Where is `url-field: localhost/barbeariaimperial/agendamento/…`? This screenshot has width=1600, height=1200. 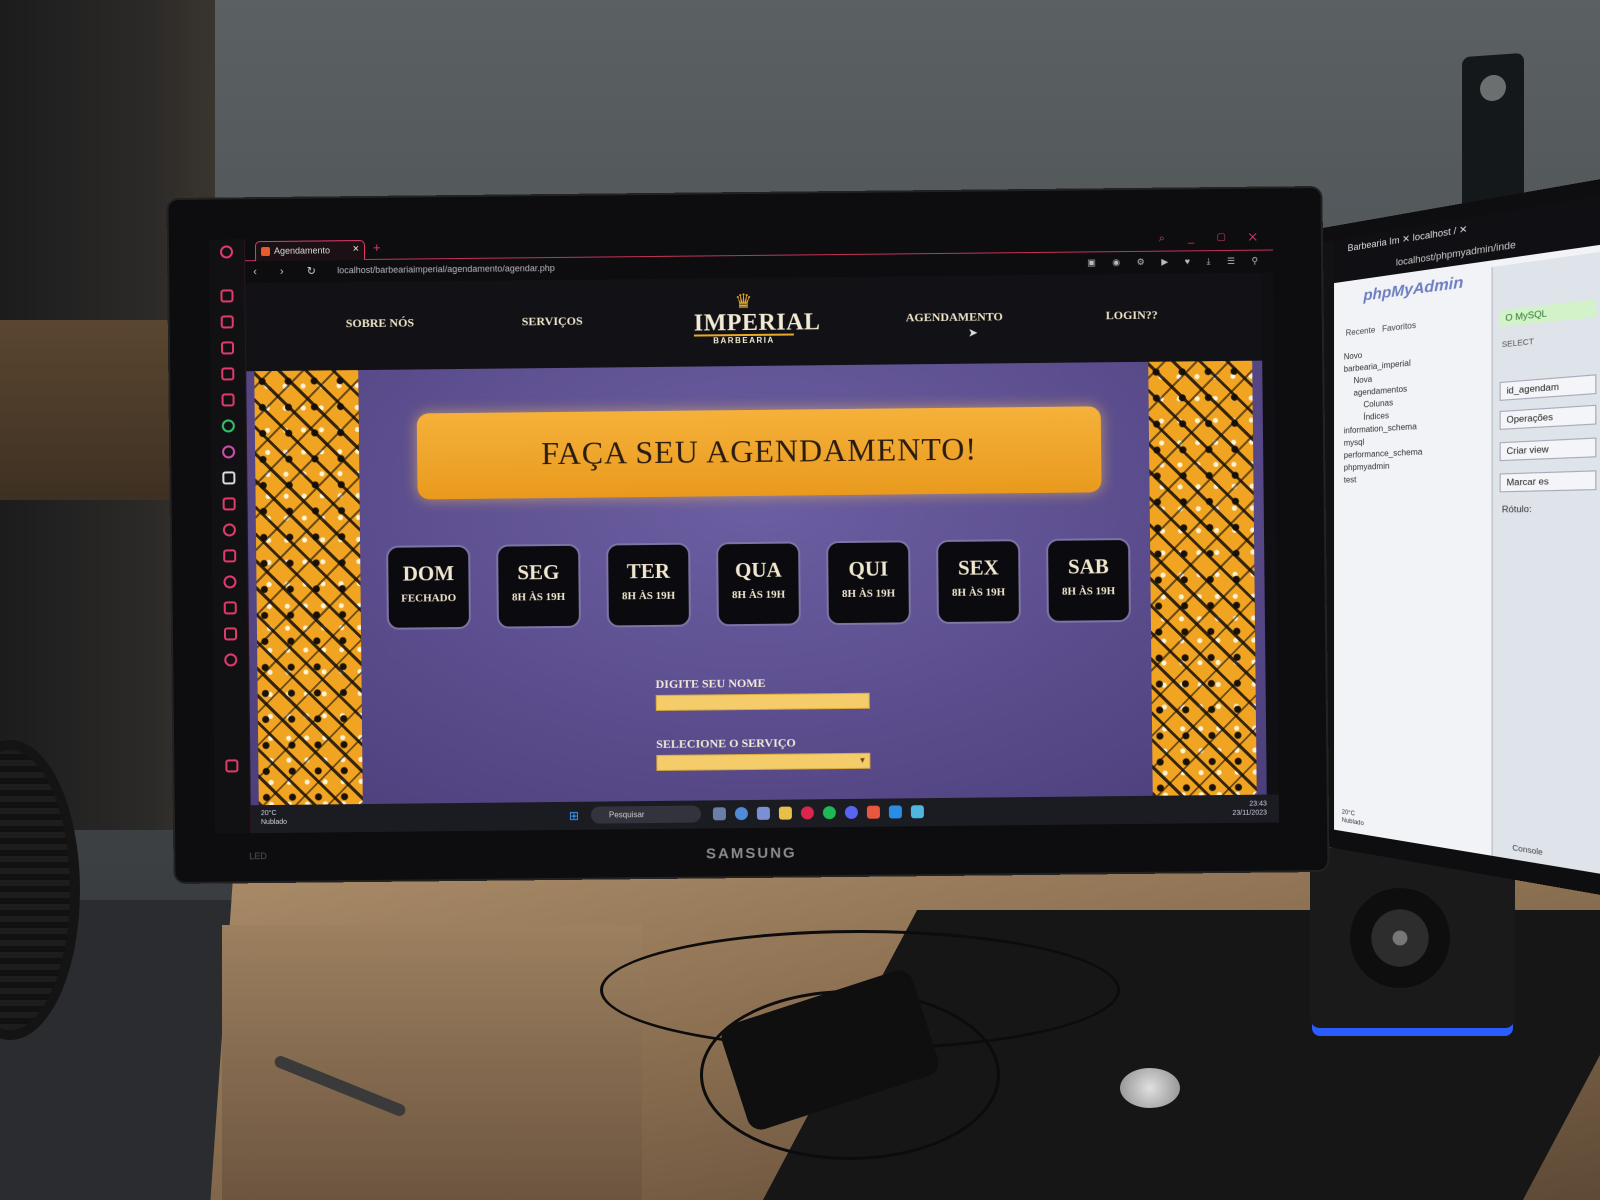
url-field: localhost/barbeariaimperial/agendamento/… is located at coordinates (446, 269).